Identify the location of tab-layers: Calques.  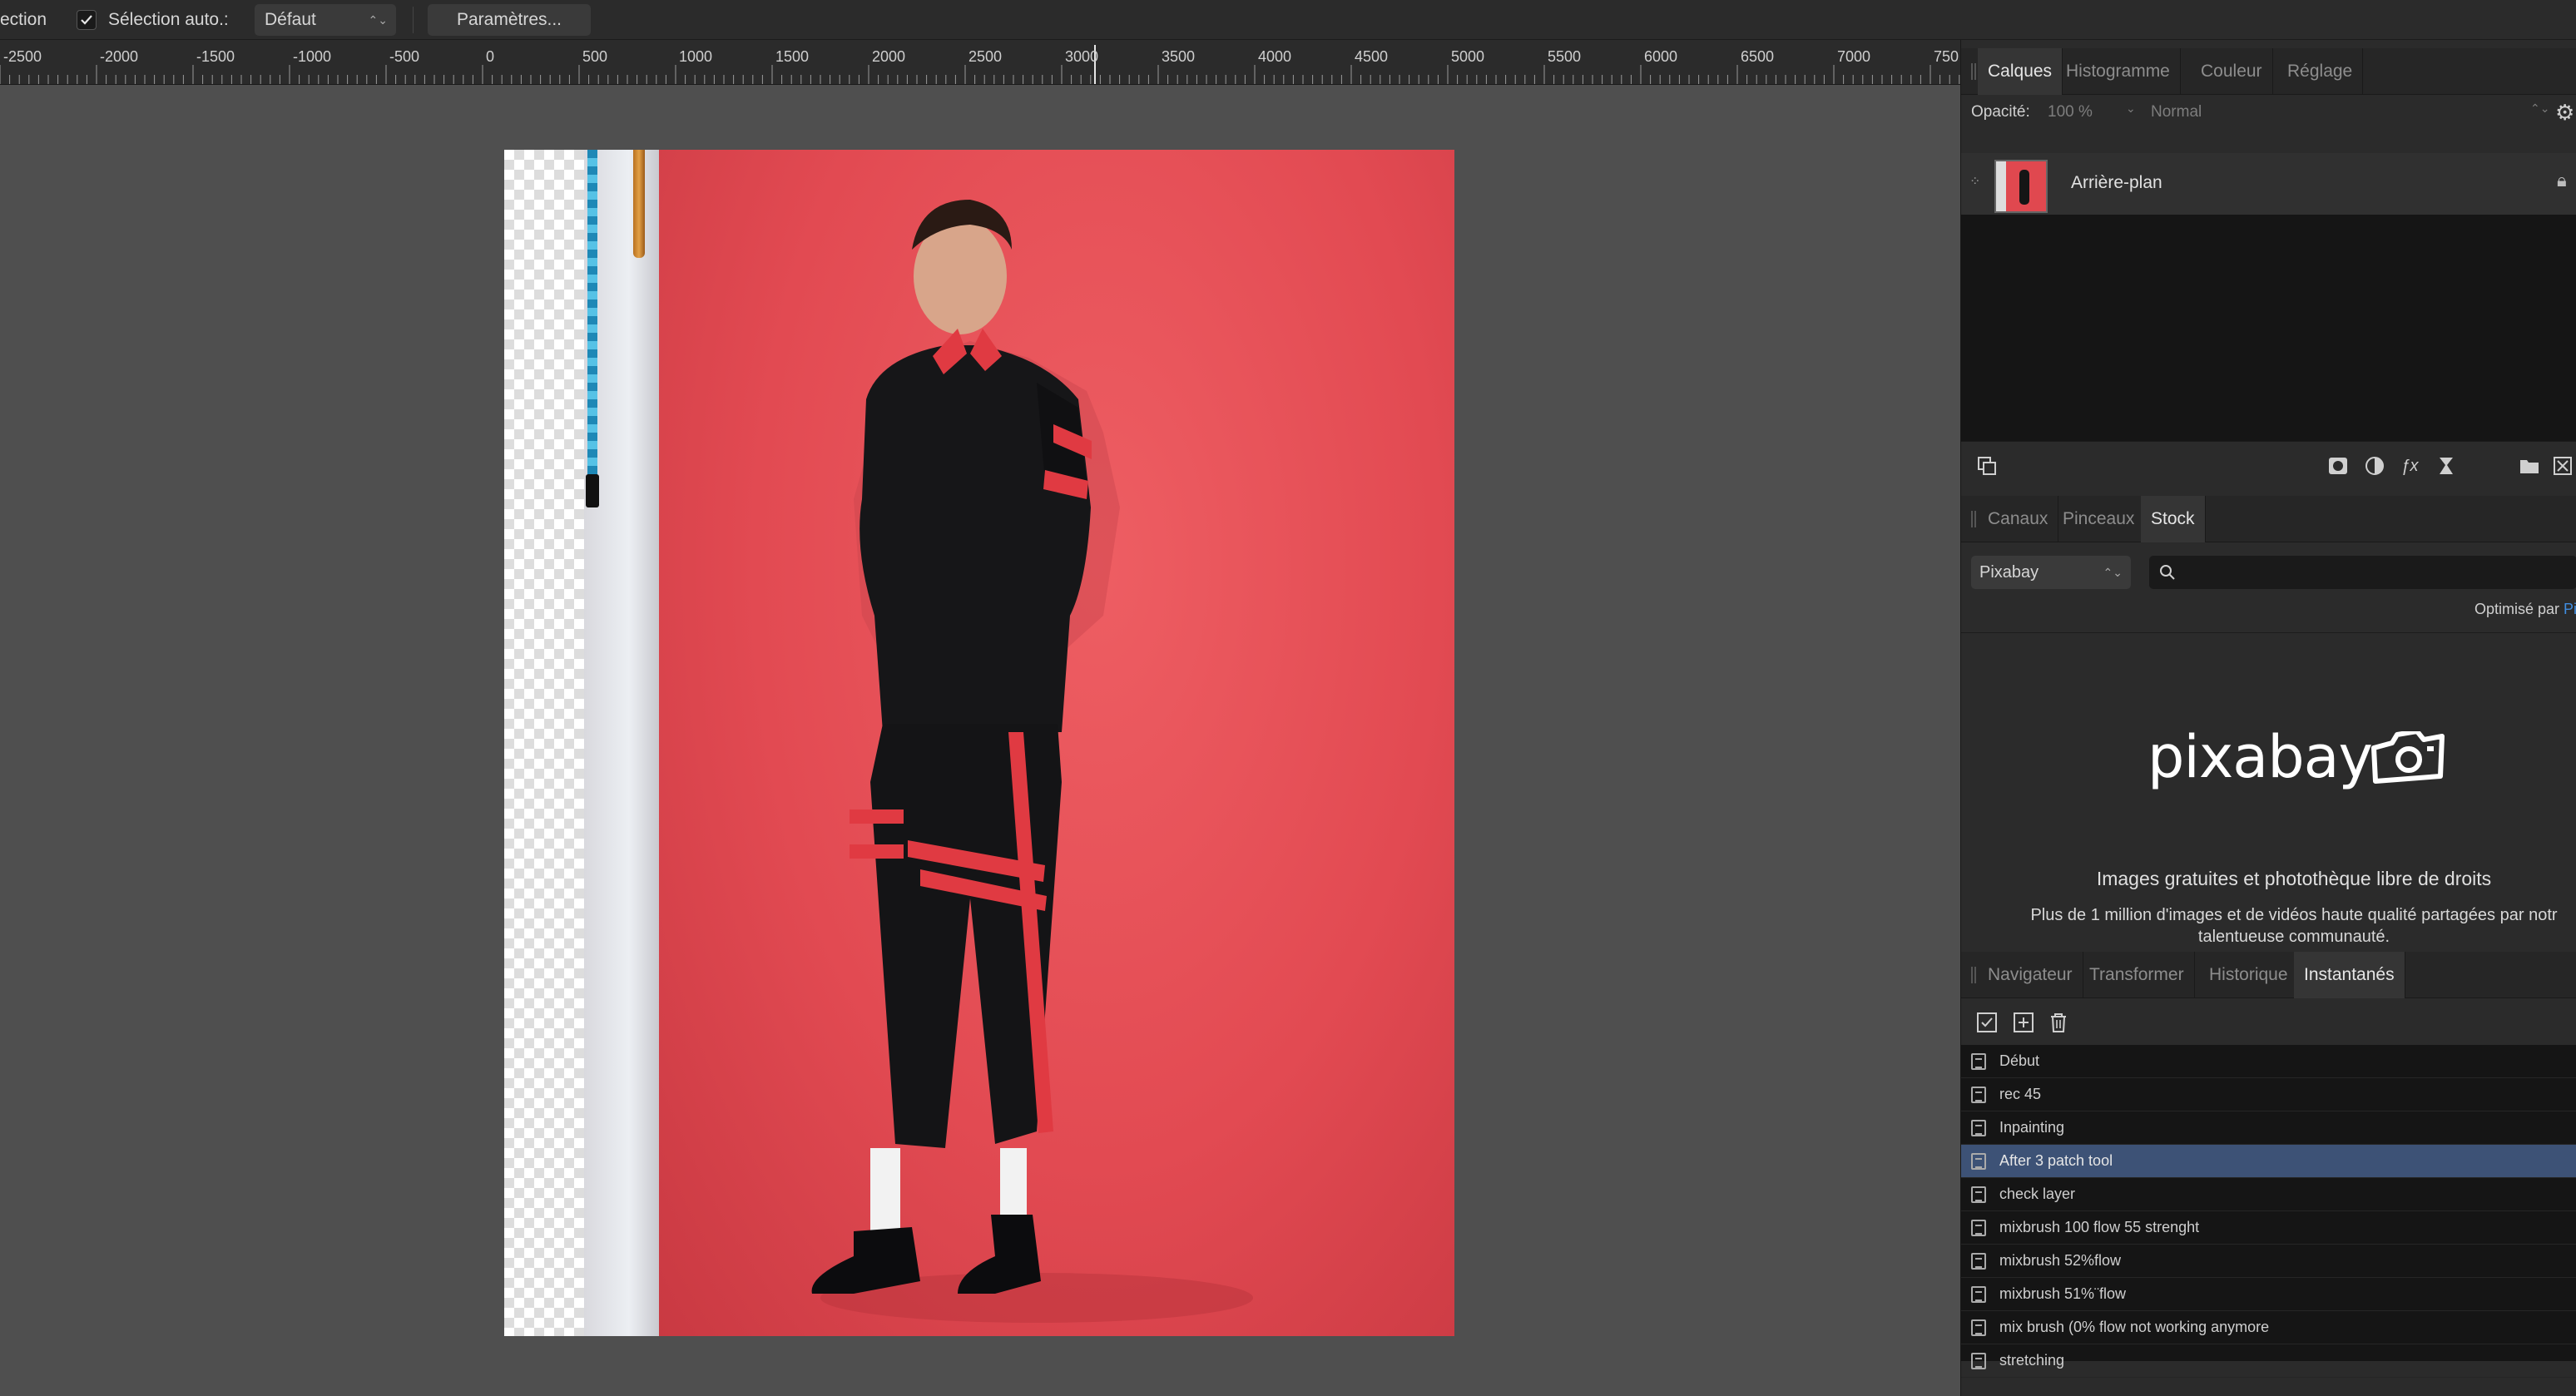
(2021, 71).